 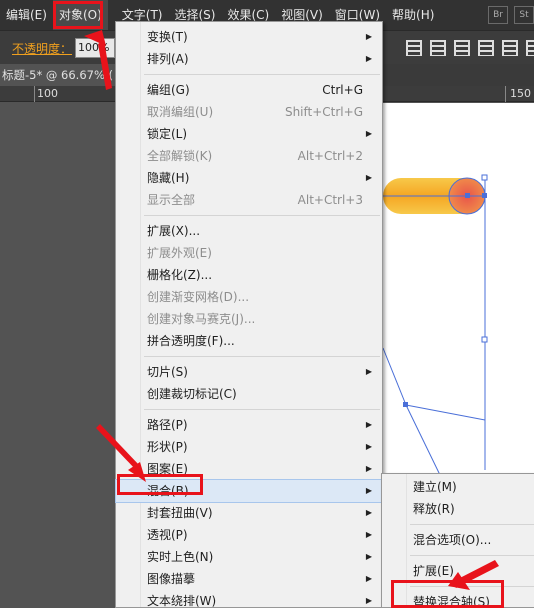 I want to click on arrow-to-blend-icon, so click(x=121, y=453).